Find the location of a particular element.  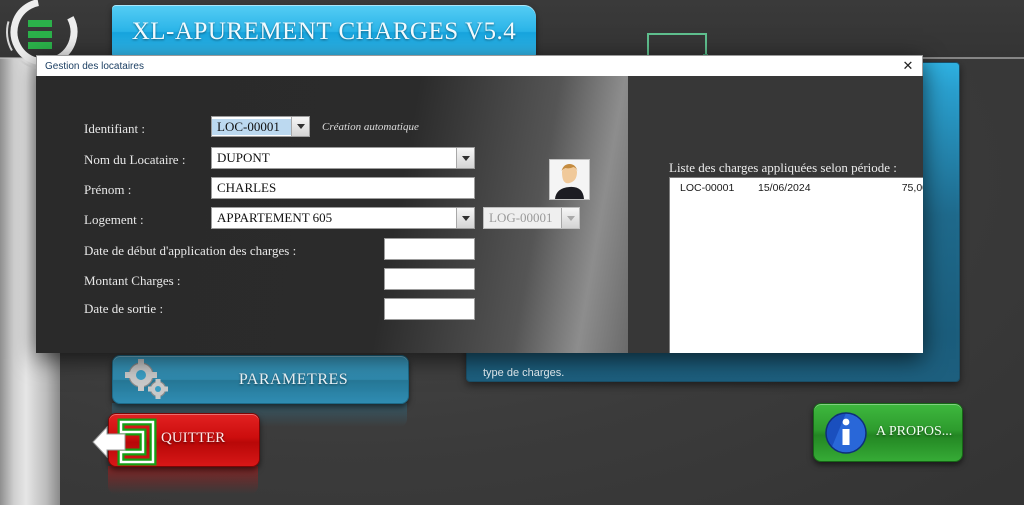

quitter-reflection is located at coordinates (183, 480).